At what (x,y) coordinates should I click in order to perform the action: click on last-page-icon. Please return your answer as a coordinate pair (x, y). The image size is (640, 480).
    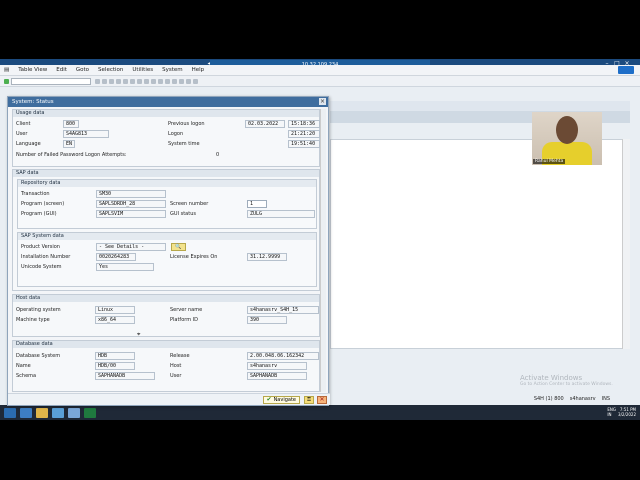
    Looking at the image, I should click on (167, 81).